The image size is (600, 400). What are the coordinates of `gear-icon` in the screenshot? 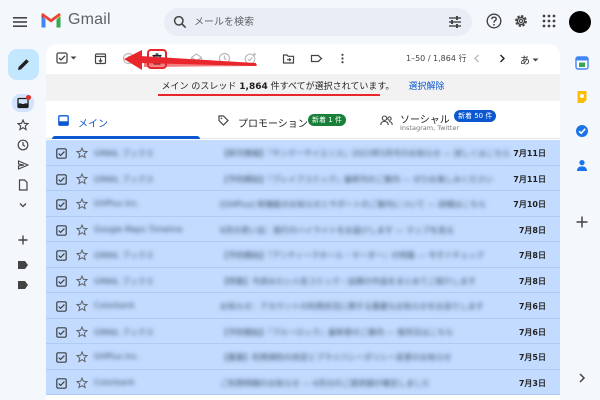 It's located at (521, 21).